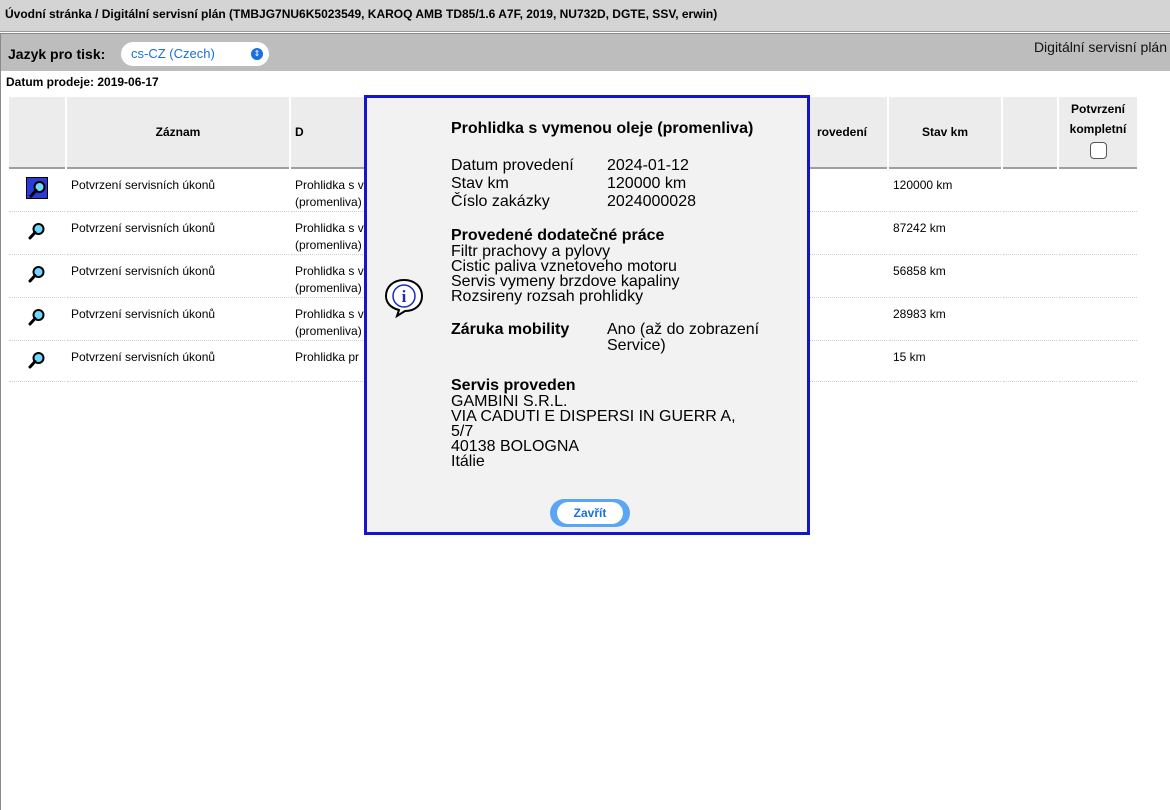 This screenshot has width=1170, height=810. Describe the element at coordinates (945, 361) in the screenshot. I see `row-km: 15 km` at that location.